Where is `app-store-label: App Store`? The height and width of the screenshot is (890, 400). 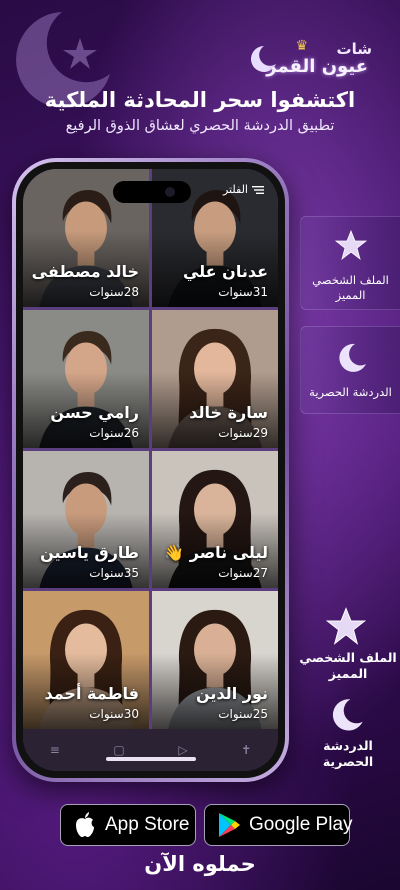
app-store-label: App Store is located at coordinates (147, 824).